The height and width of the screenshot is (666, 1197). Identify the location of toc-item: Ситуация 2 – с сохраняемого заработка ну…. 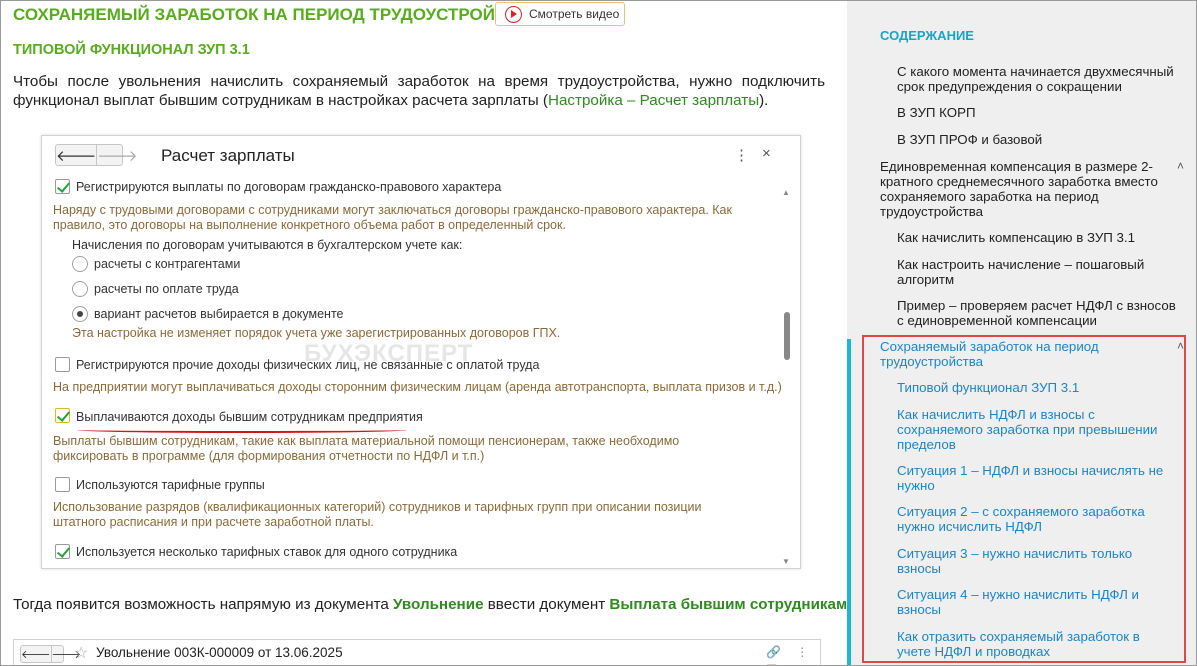
(1032, 519).